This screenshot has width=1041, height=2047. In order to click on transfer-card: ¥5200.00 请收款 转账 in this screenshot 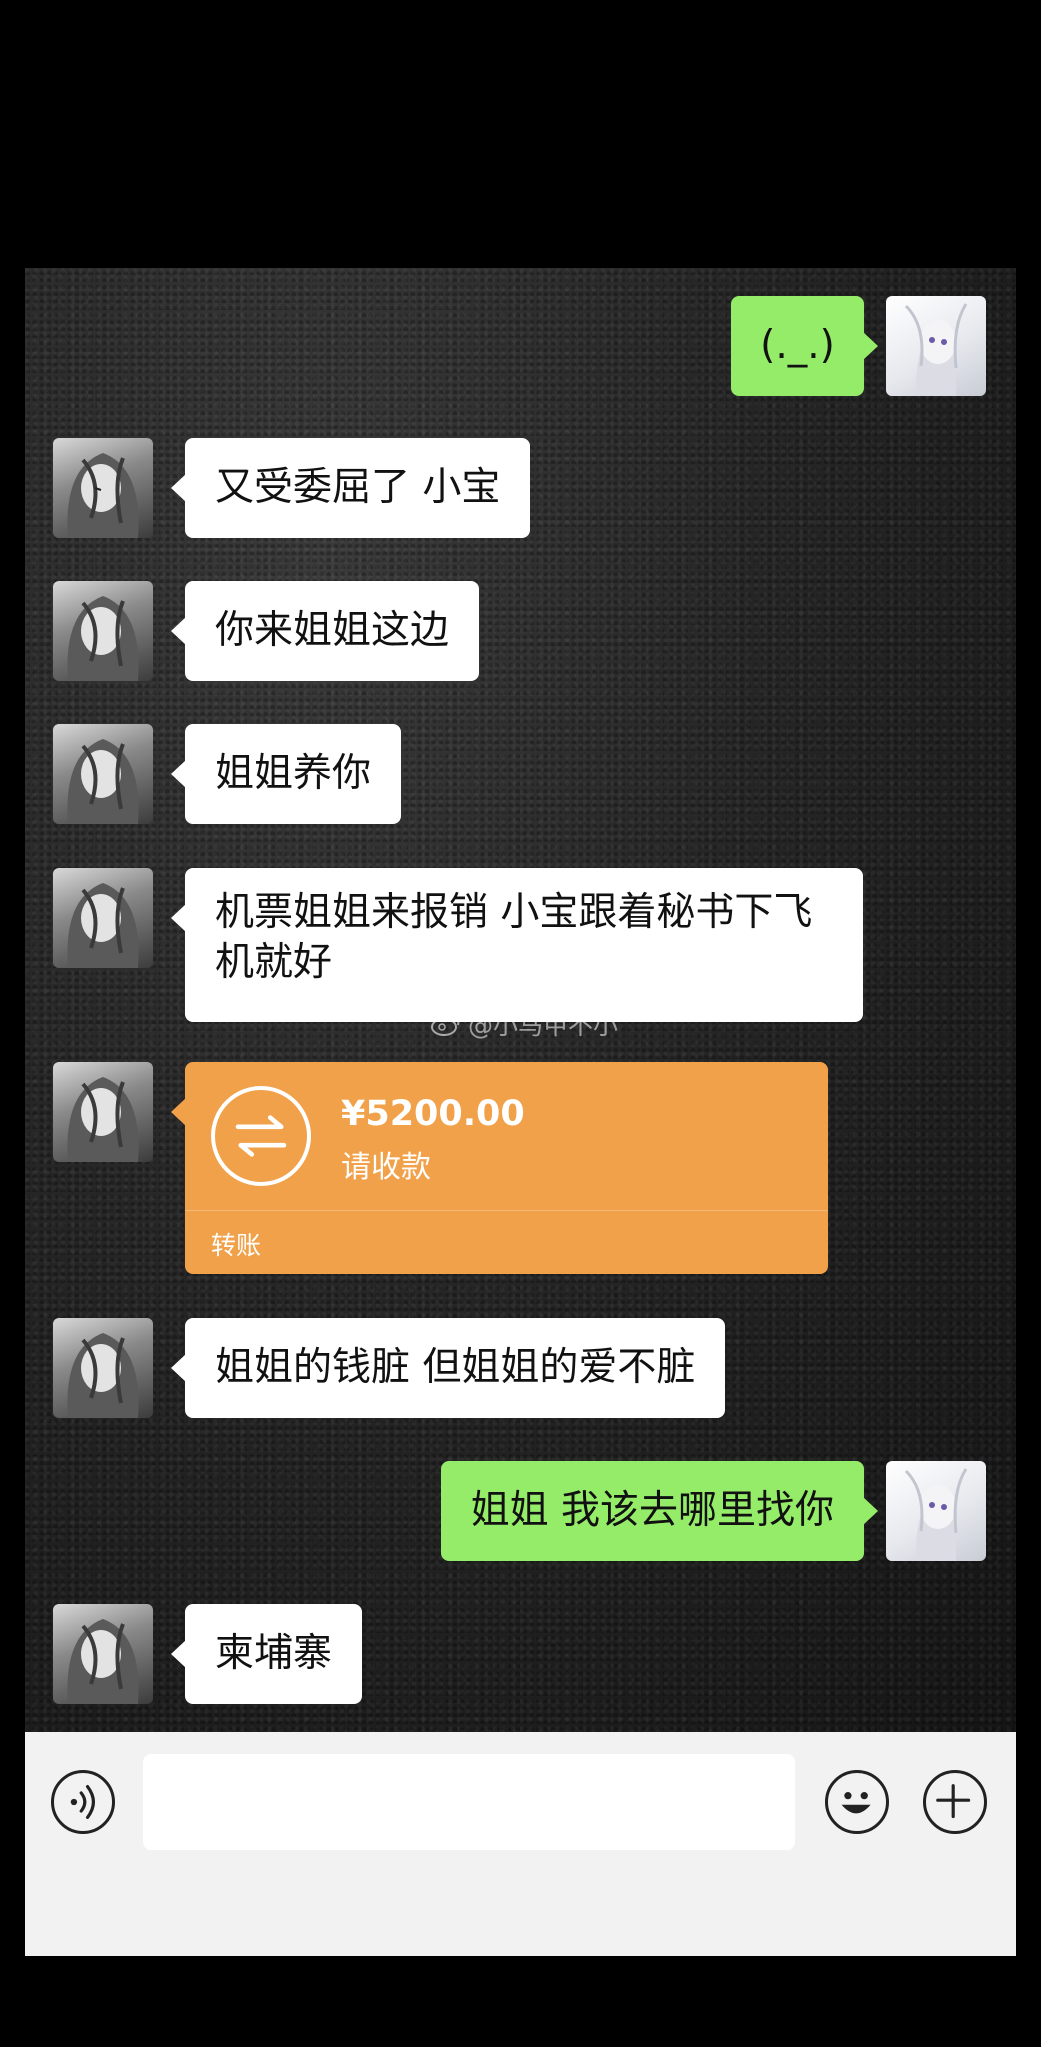, I will do `click(499, 1168)`.